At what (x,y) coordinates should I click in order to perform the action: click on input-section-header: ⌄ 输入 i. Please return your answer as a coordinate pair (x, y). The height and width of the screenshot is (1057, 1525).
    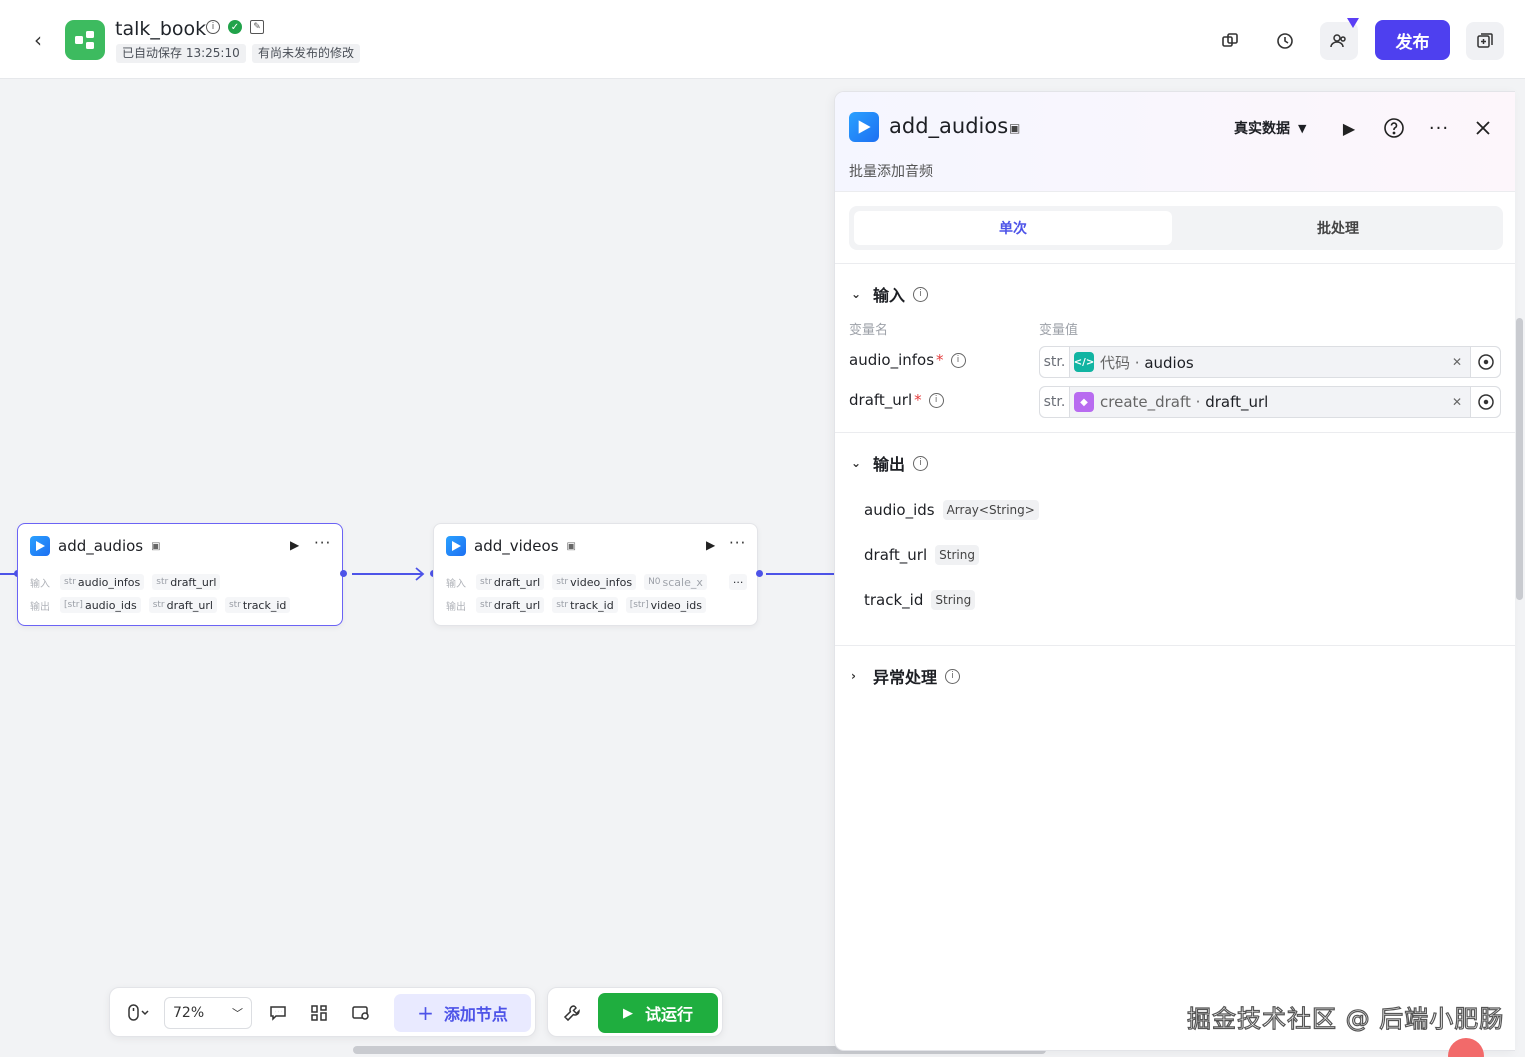
    Looking at the image, I should click on (890, 294).